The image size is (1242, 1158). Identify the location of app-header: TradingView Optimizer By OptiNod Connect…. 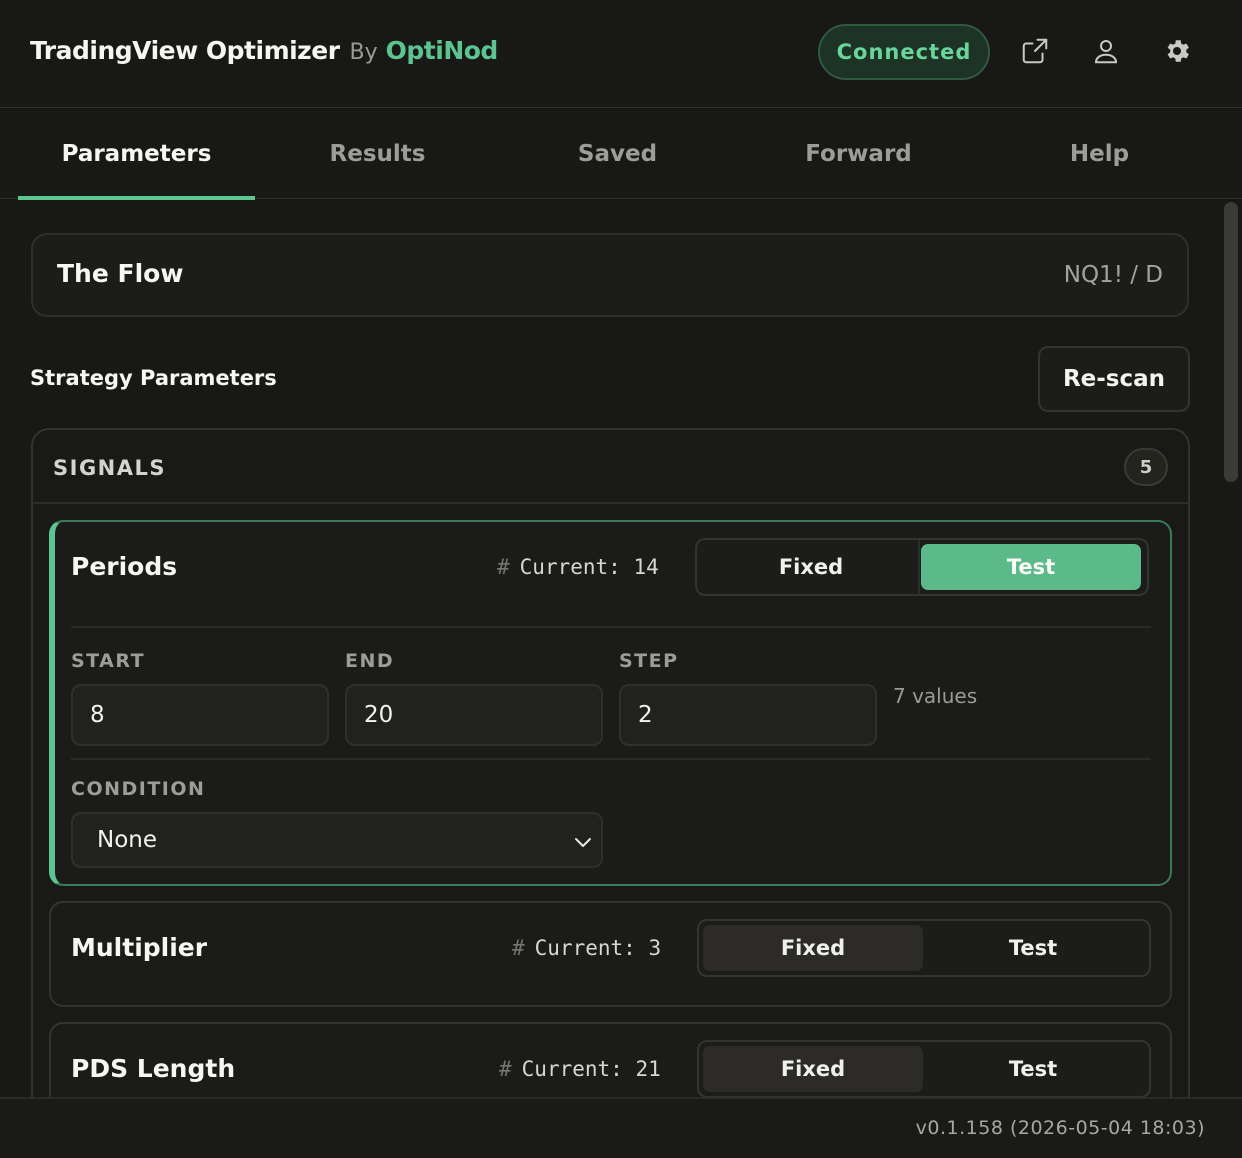
(621, 54).